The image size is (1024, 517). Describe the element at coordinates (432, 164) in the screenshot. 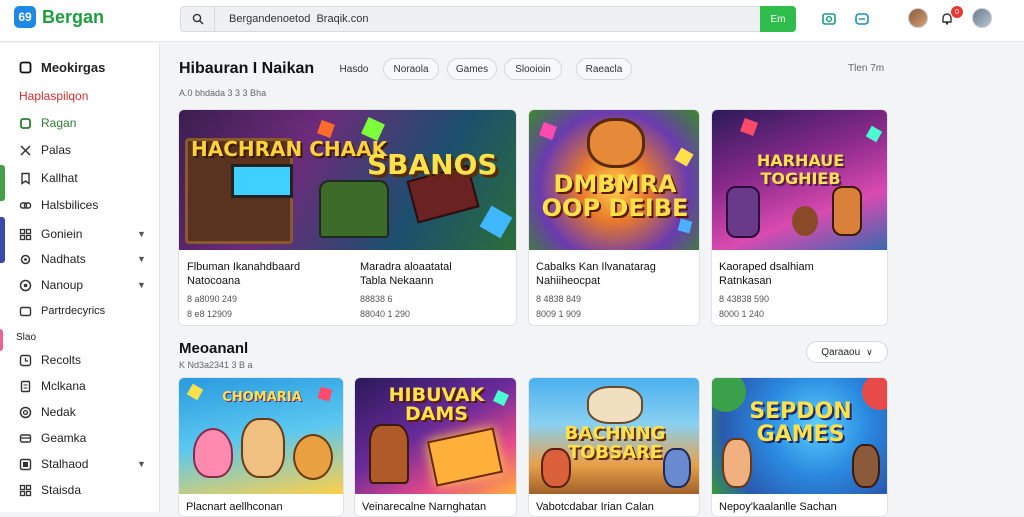

I see `game-art-title: SBANOS` at that location.